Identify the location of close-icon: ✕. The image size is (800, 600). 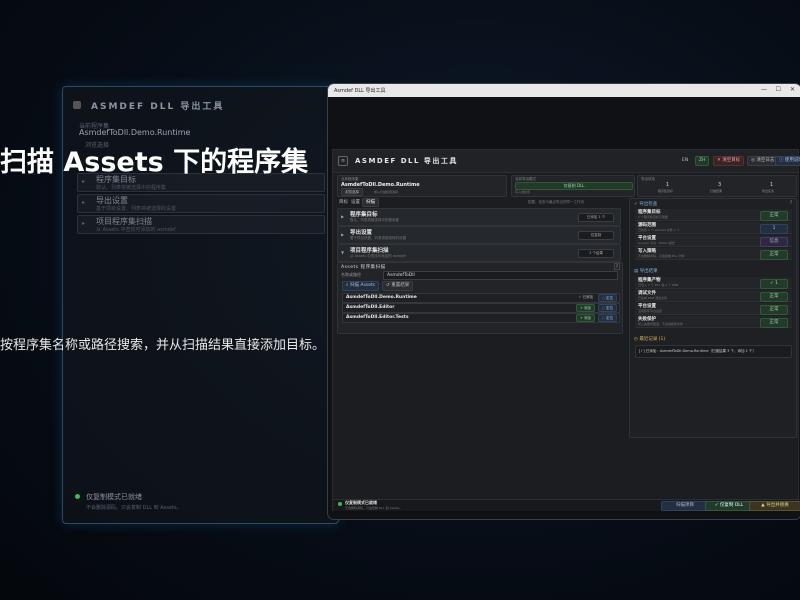
(792, 89).